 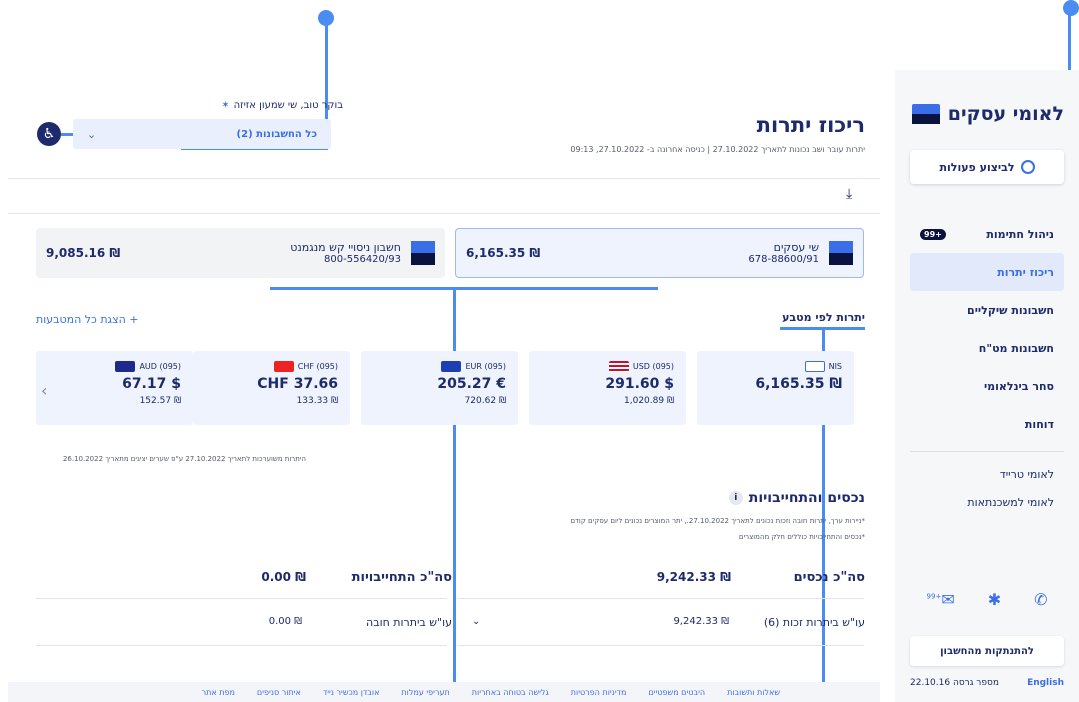 I want to click on assets-section-title: נכסים והתחייבויות i, so click(x=796, y=498).